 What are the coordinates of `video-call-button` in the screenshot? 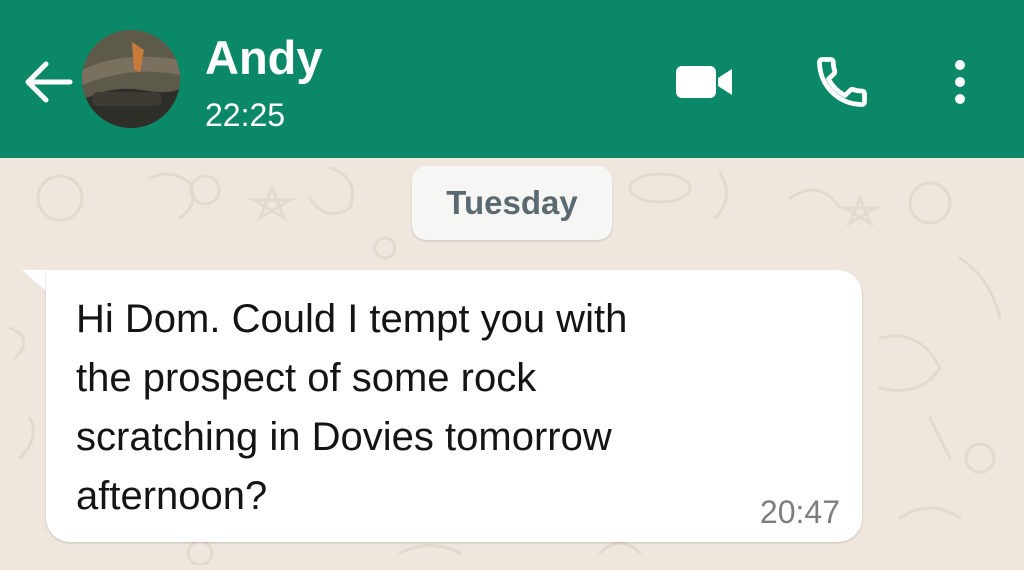 It's located at (705, 82).